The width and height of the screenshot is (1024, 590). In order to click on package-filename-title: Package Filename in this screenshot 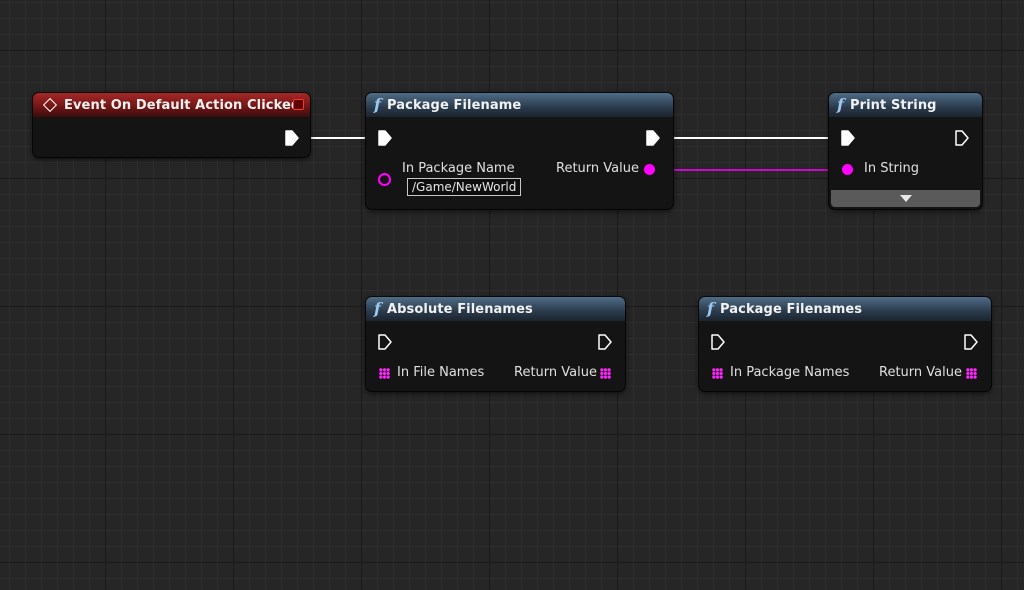, I will do `click(454, 105)`.